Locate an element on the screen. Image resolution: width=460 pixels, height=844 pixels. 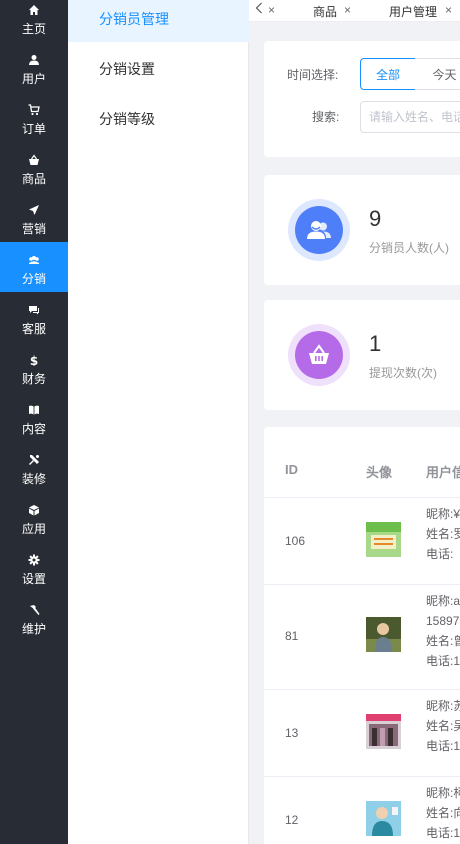
stat-value: 1 is located at coordinates (375, 343).